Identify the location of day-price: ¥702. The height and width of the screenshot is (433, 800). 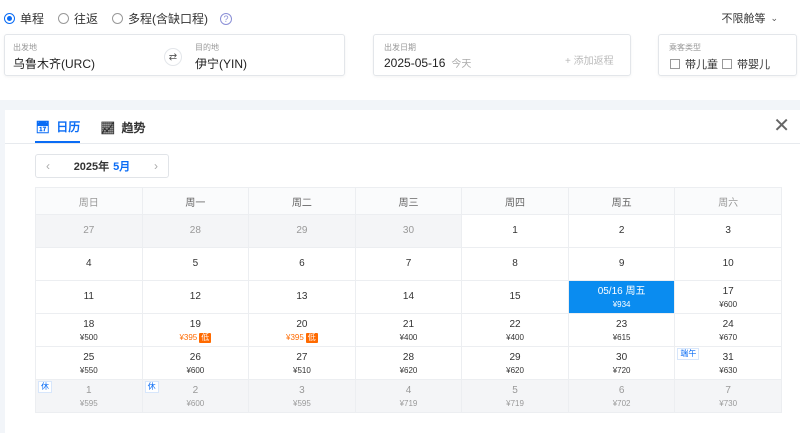
(622, 403).